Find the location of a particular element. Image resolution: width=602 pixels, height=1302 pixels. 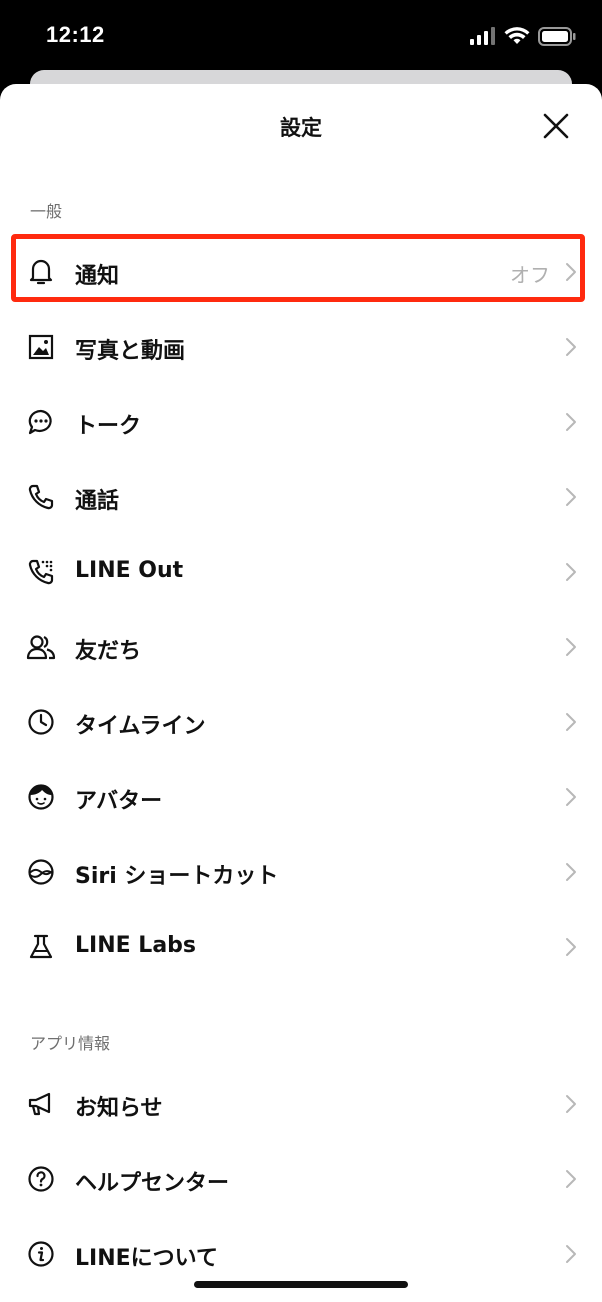

home-indicator is located at coordinates (301, 1284).